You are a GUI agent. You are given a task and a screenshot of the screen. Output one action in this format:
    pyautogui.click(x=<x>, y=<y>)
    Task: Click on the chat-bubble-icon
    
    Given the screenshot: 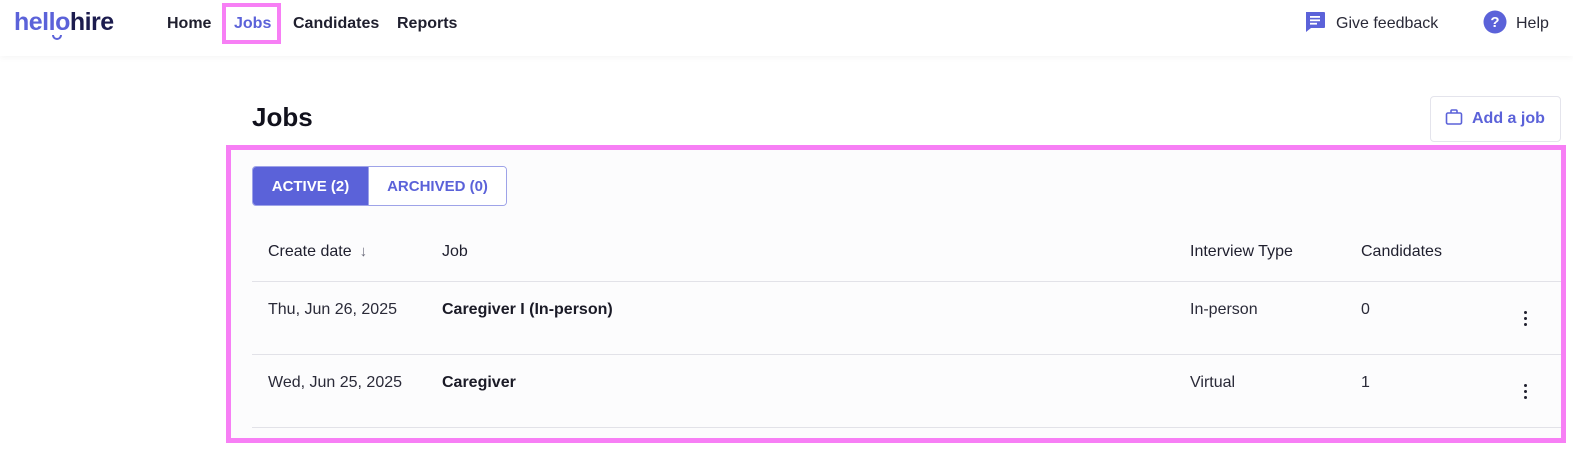 What is the action you would take?
    pyautogui.click(x=1315, y=24)
    